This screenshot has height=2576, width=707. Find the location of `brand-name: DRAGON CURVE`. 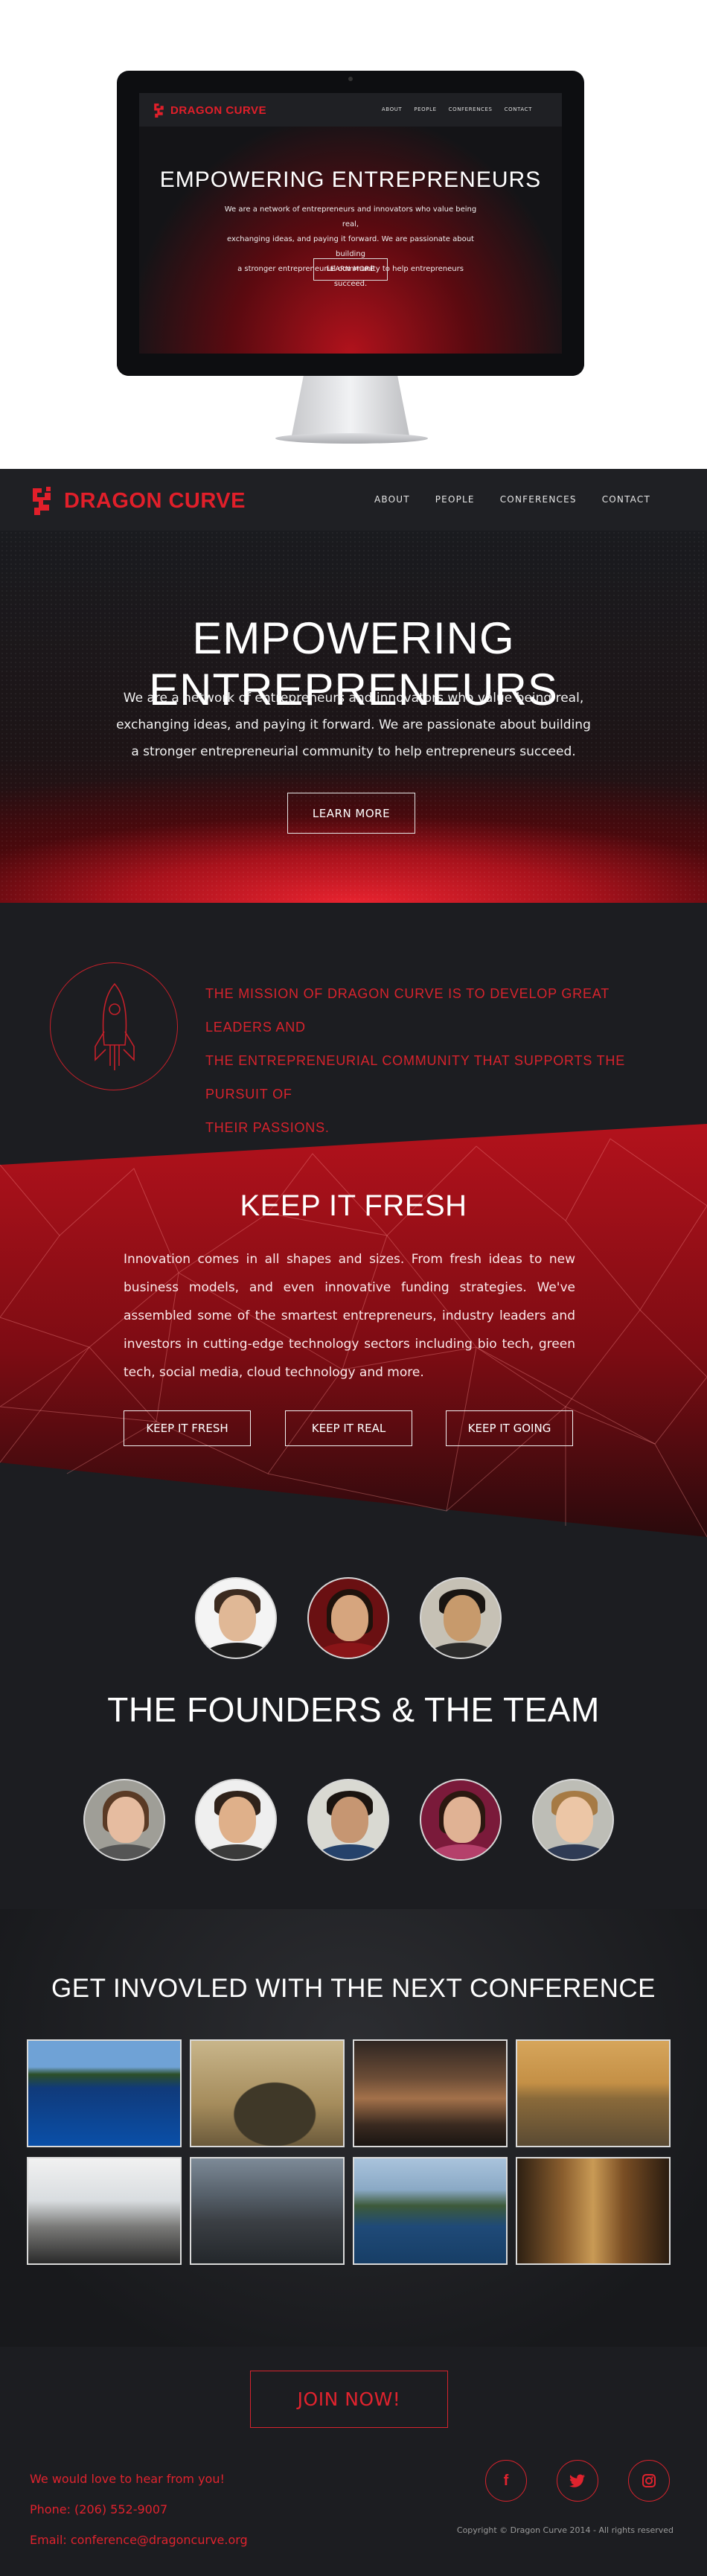

brand-name: DRAGON CURVE is located at coordinates (155, 500).